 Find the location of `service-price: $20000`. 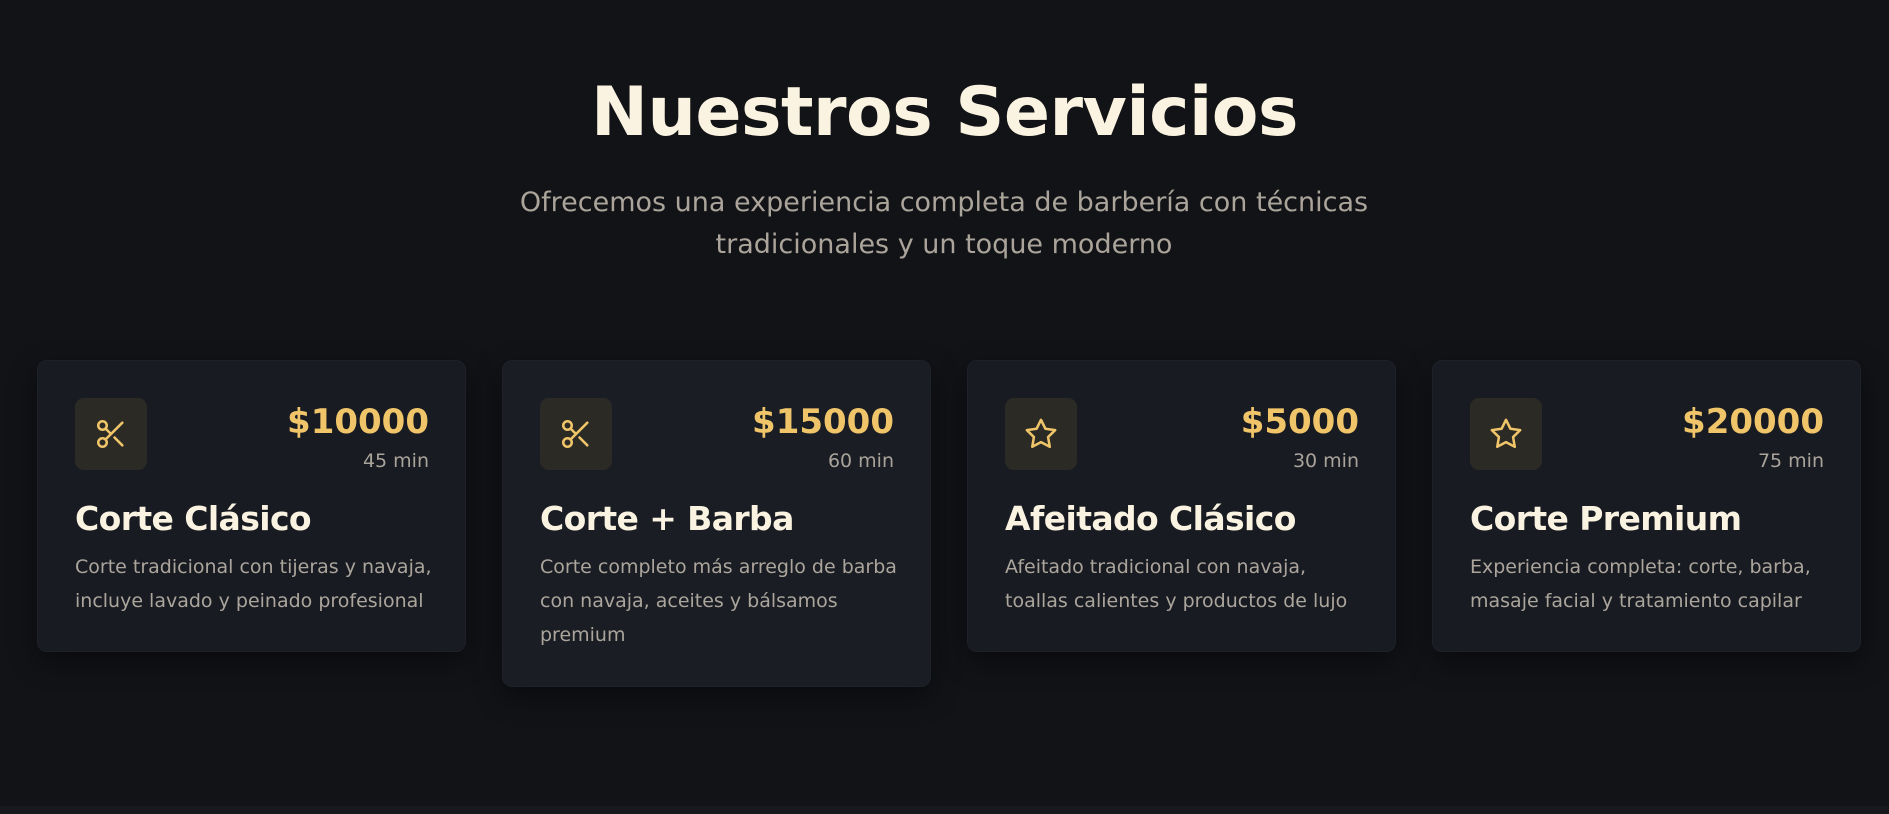

service-price: $20000 is located at coordinates (1753, 422).